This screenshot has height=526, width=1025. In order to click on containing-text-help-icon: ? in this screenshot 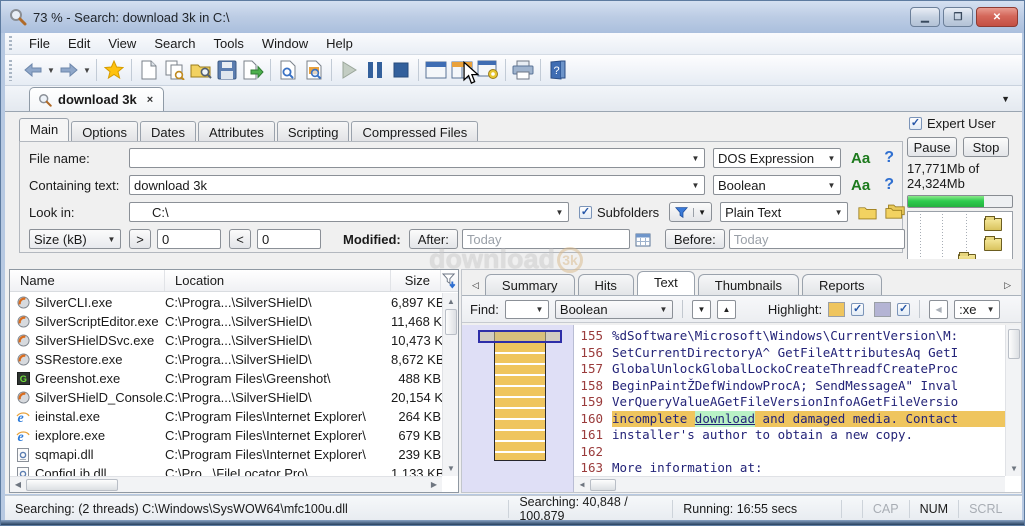, I will do `click(889, 185)`.